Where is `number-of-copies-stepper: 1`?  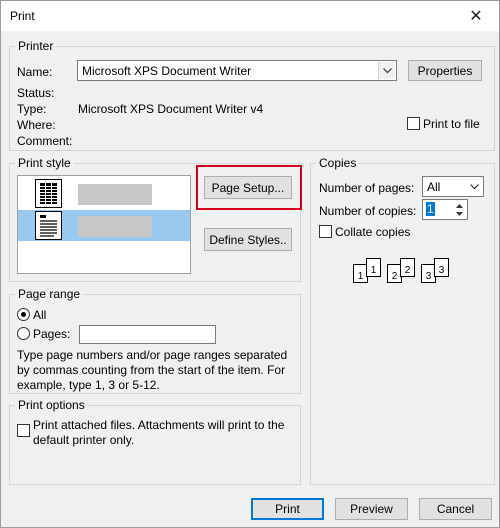 number-of-copies-stepper: 1 is located at coordinates (445, 209).